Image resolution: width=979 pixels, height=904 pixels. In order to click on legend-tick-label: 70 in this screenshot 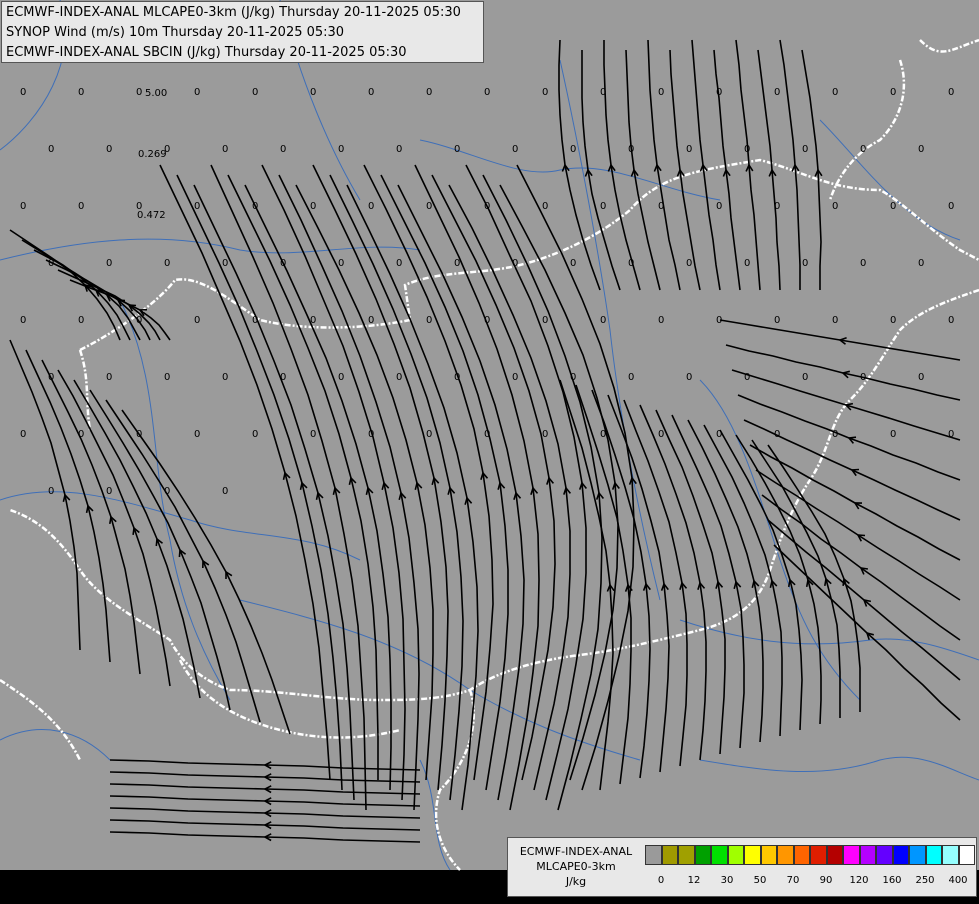, I will do `click(793, 880)`.